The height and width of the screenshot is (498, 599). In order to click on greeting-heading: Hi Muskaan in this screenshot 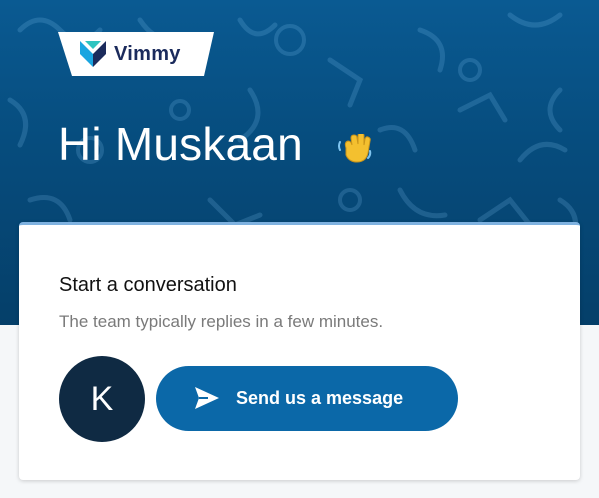, I will do `click(180, 144)`.